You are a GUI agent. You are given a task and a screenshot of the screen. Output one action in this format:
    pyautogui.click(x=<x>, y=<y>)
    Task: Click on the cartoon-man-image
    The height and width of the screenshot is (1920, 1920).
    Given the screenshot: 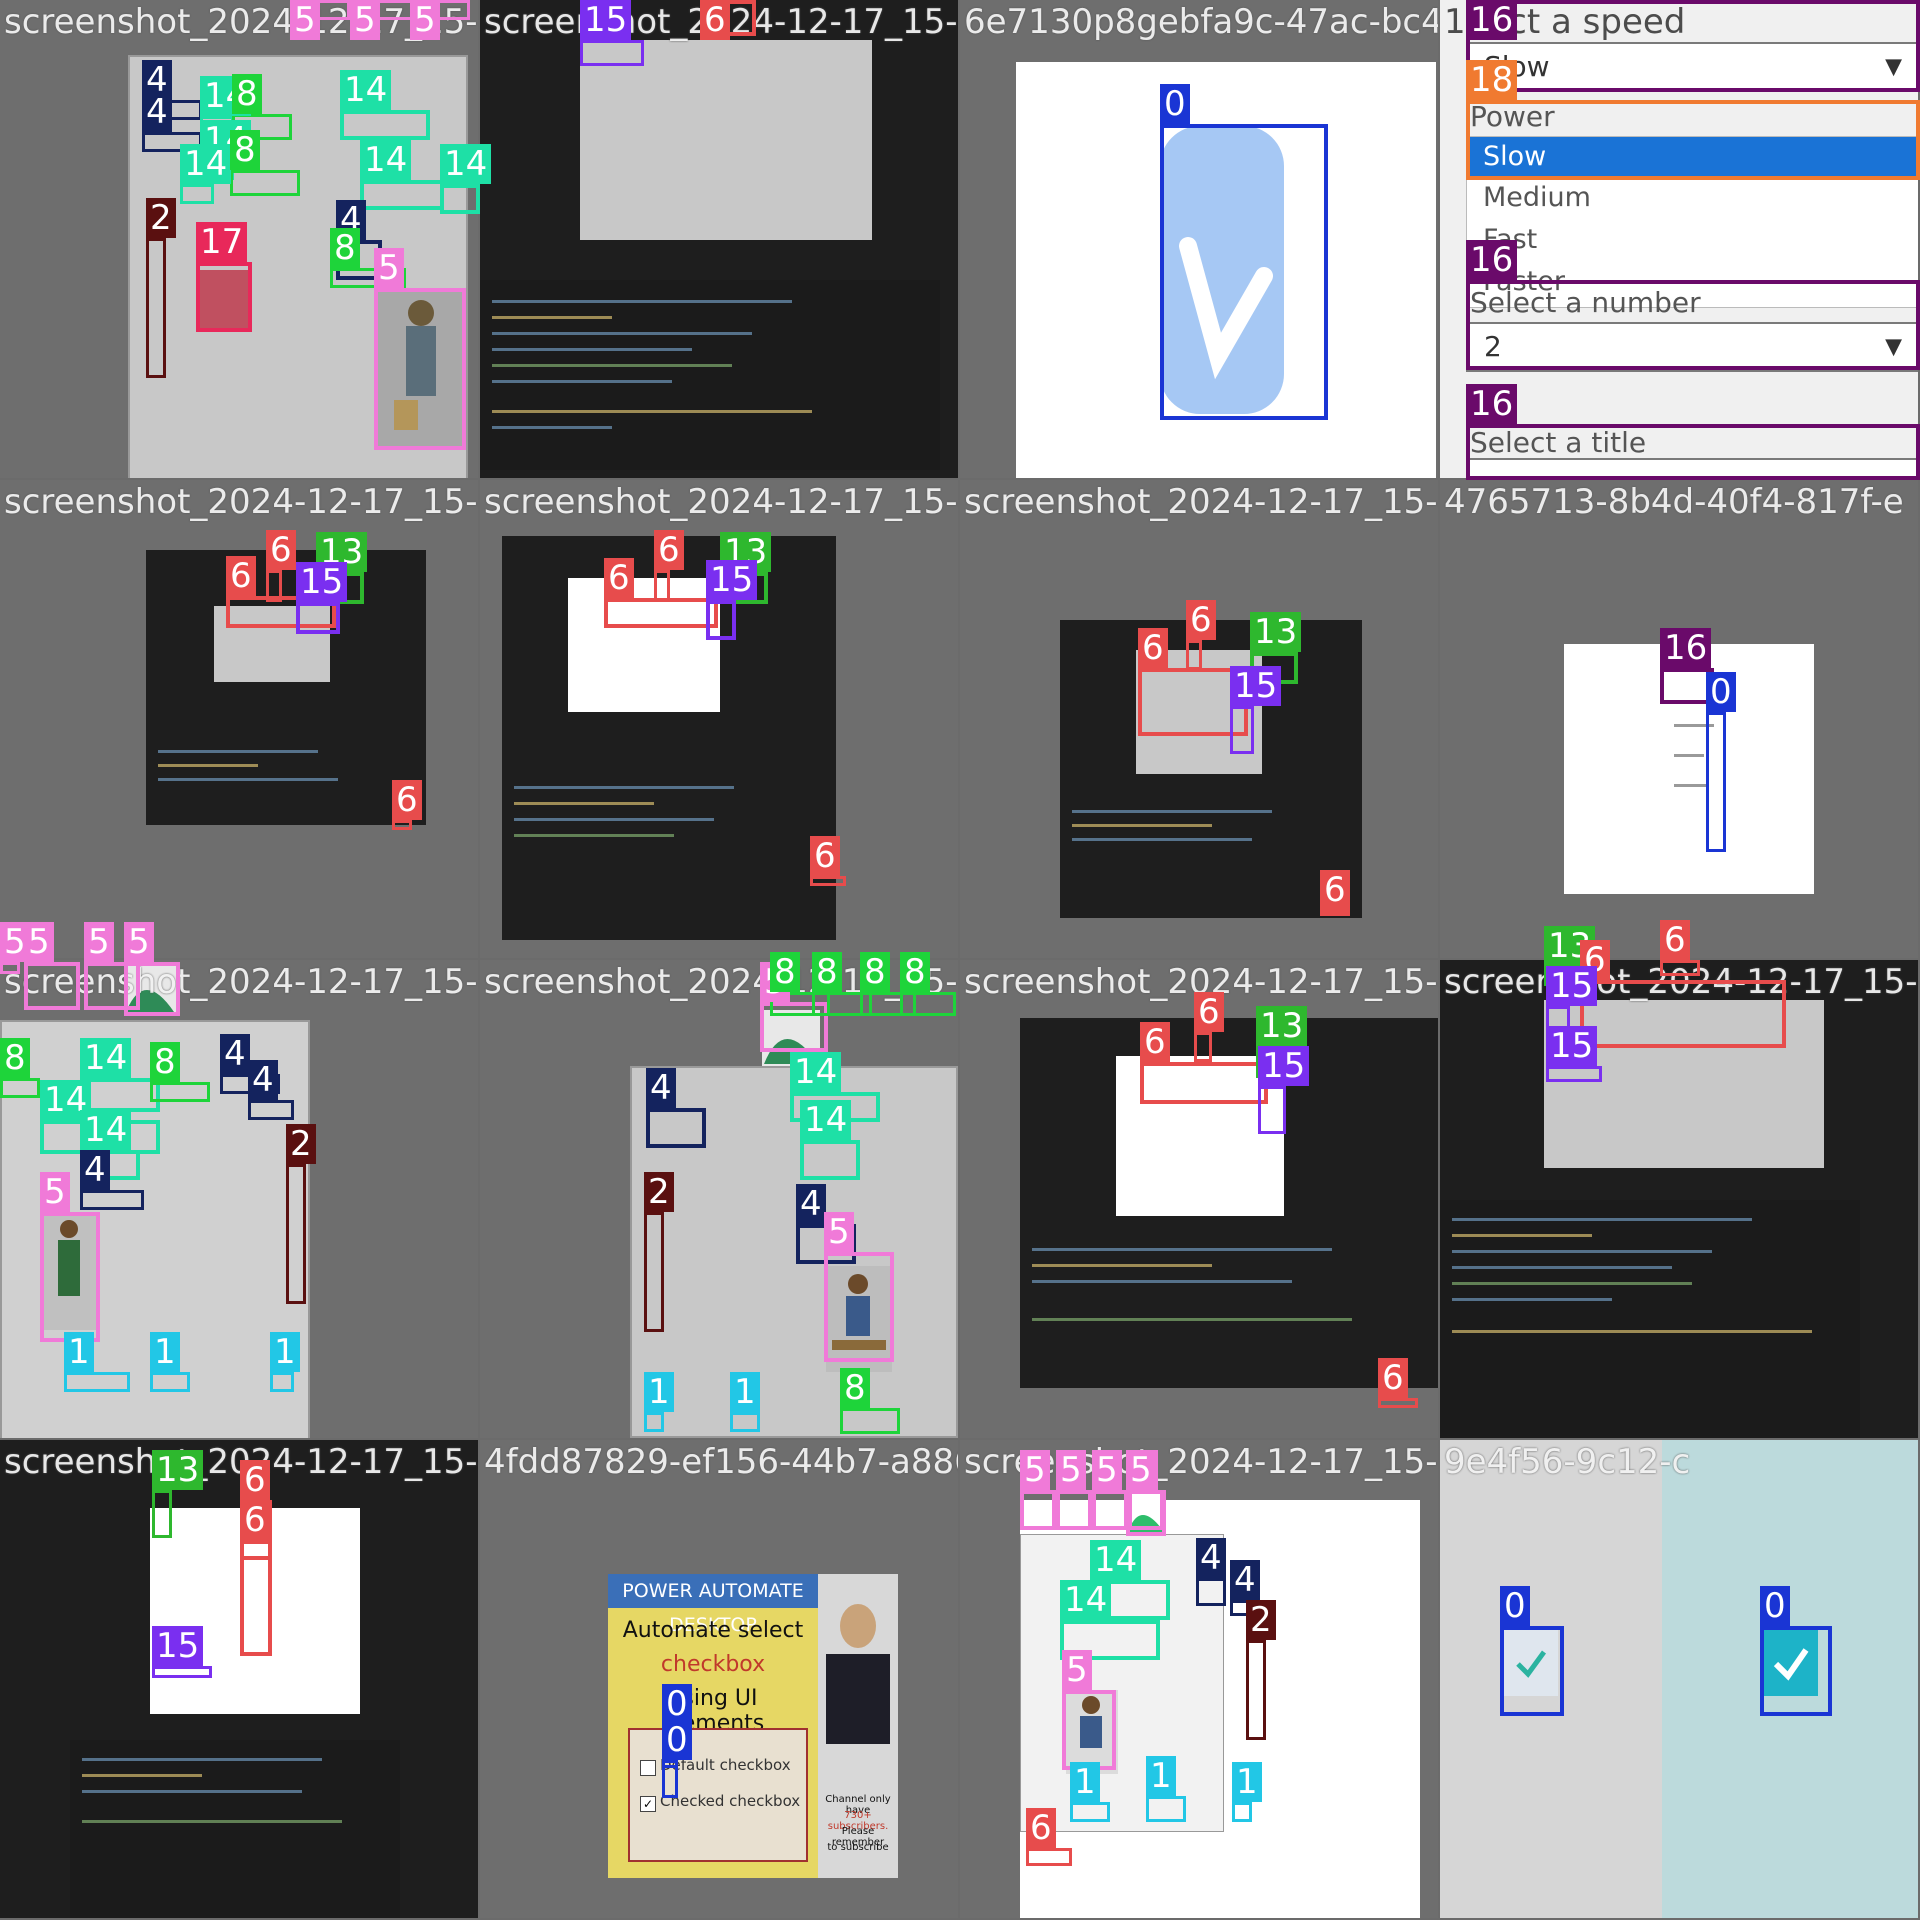 What is the action you would take?
    pyautogui.click(x=421, y=370)
    